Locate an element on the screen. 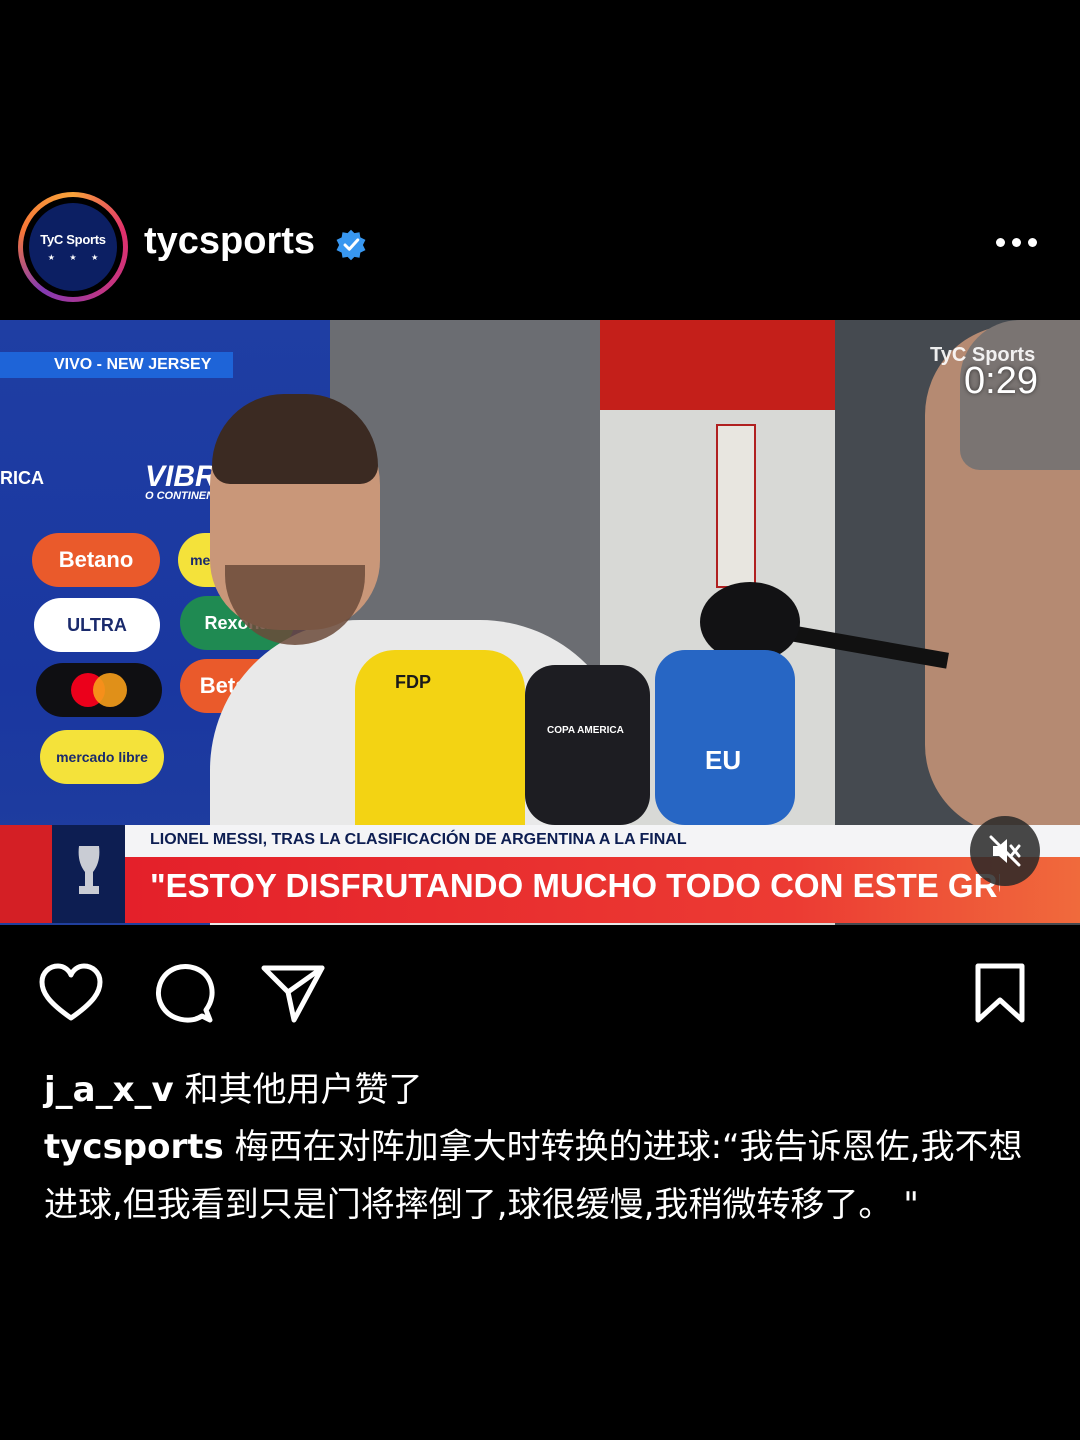 The image size is (1080, 1440). likes-text: 和其他用户赞了 is located at coordinates (303, 1090).